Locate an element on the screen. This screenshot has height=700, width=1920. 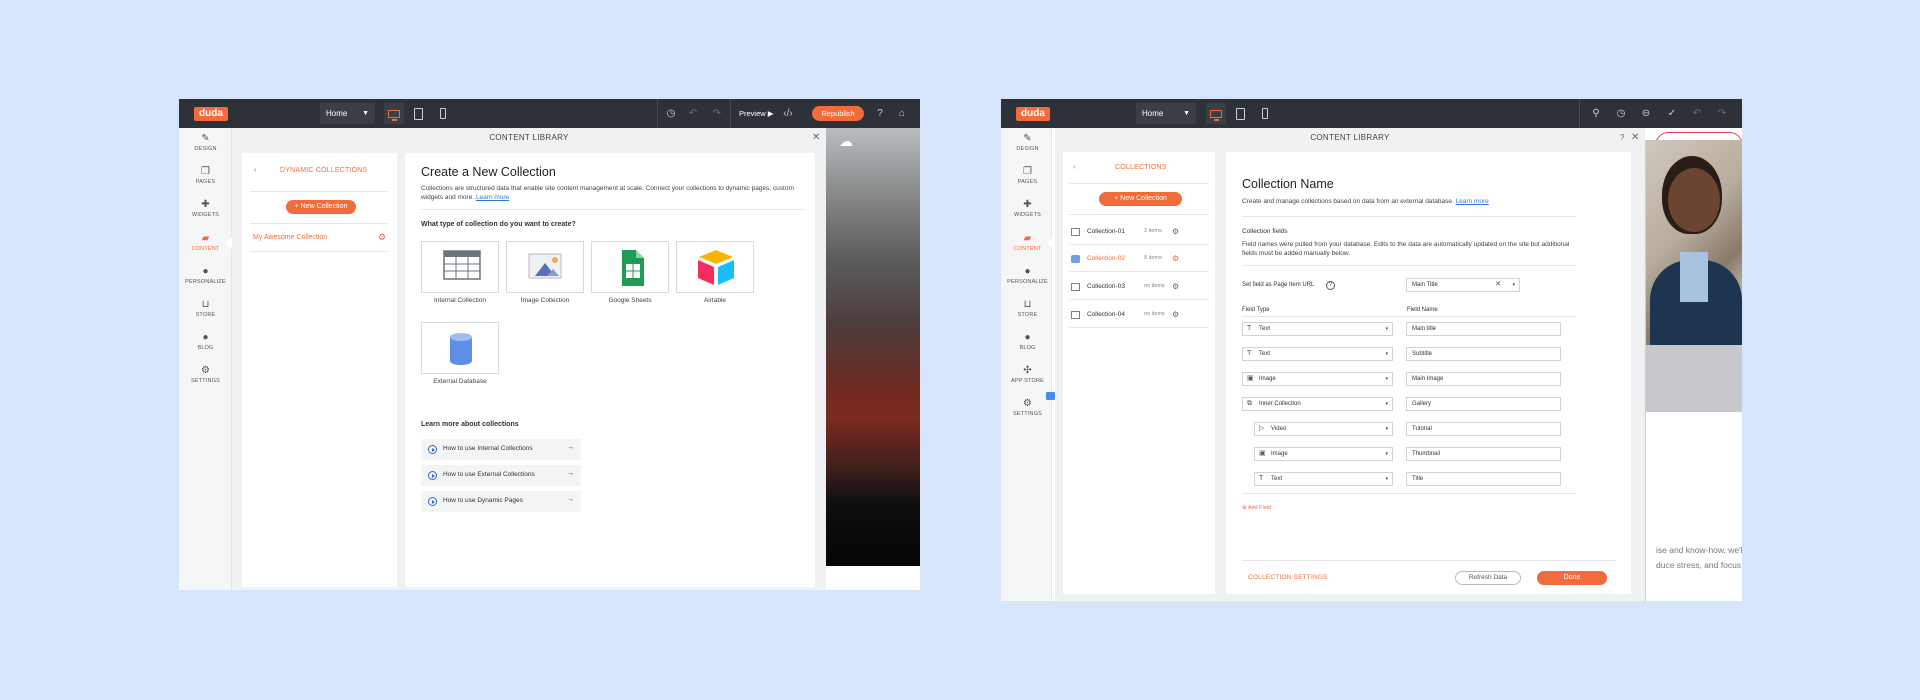
field-name-input: Tutorial is located at coordinates (1483, 429).